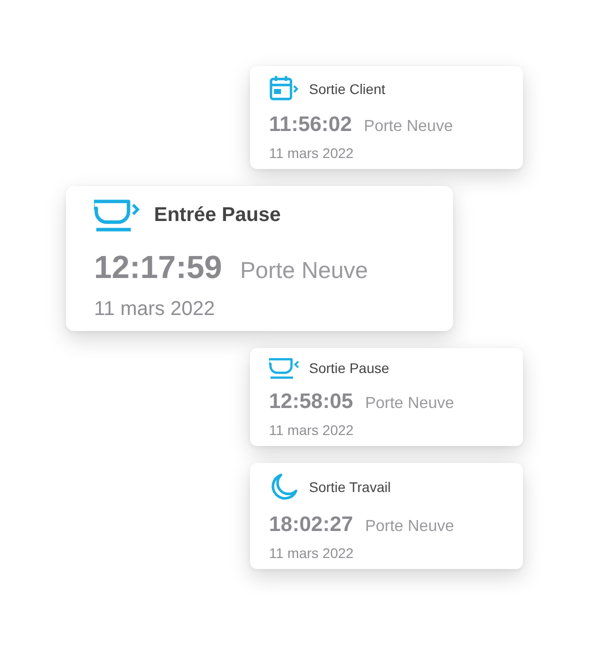 The height and width of the screenshot is (664, 589). I want to click on moon-icon, so click(284, 487).